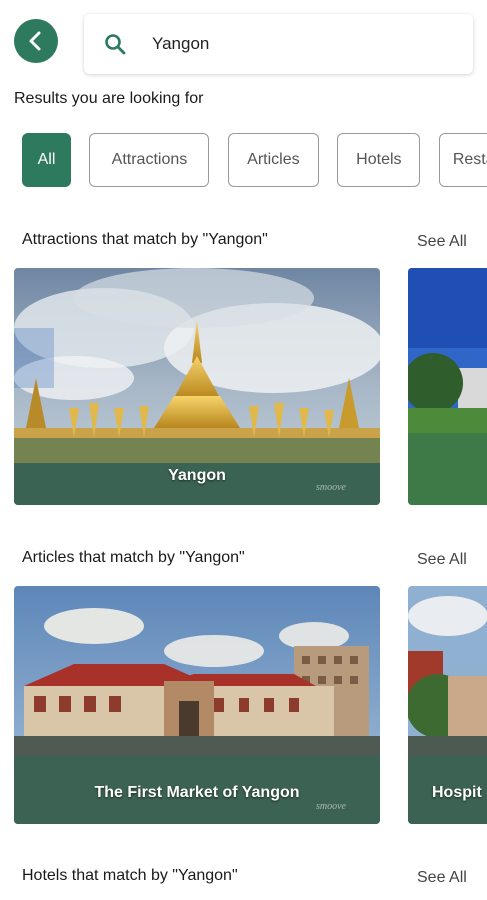 The height and width of the screenshot is (900, 487). What do you see at coordinates (130, 875) in the screenshot?
I see `hotels-section-title: Hotels that match by "Yangon"` at bounding box center [130, 875].